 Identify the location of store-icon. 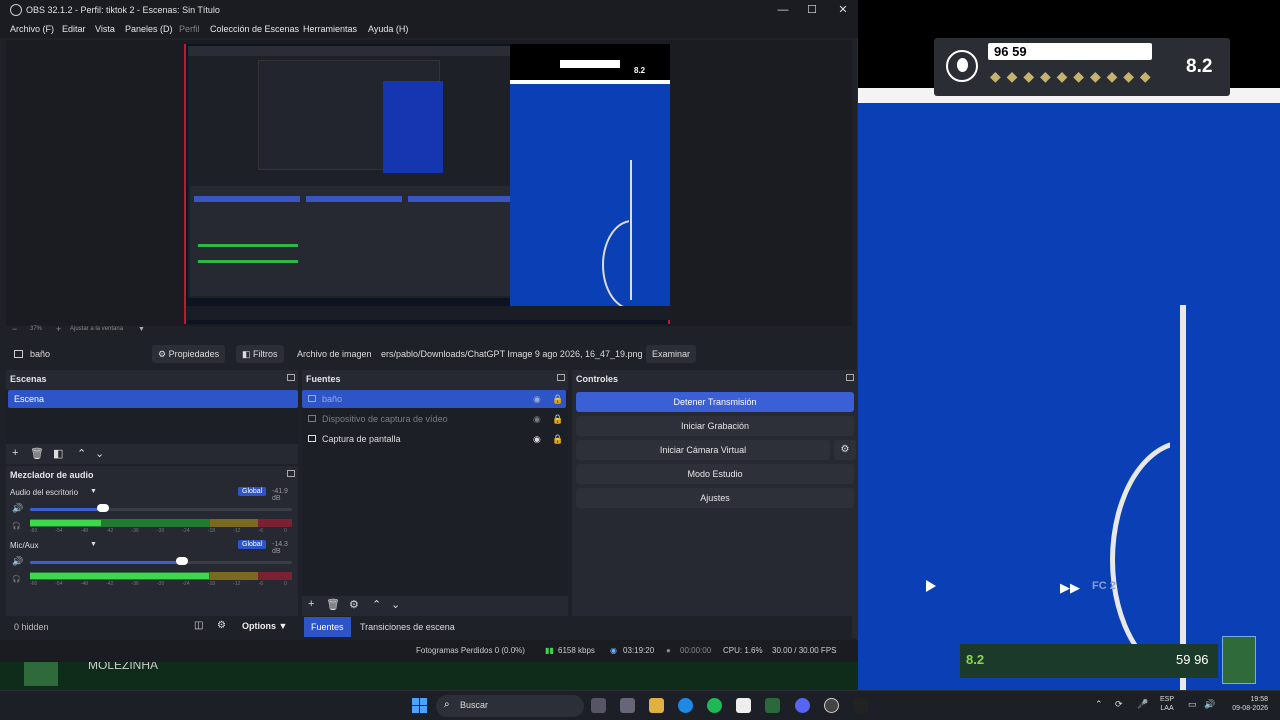
(743, 705).